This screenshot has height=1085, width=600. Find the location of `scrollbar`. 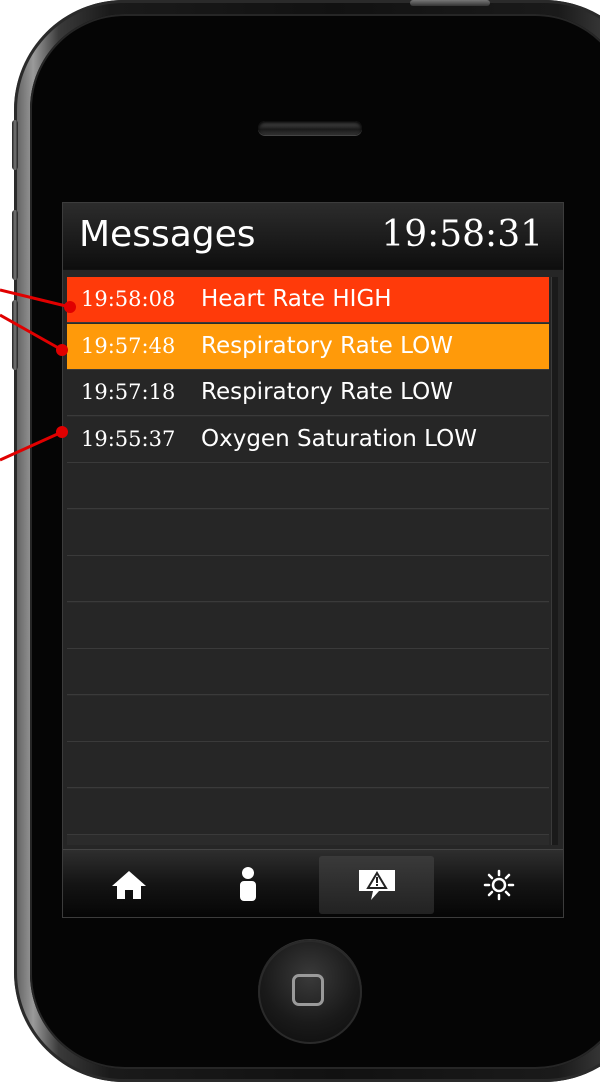

scrollbar is located at coordinates (554, 561).